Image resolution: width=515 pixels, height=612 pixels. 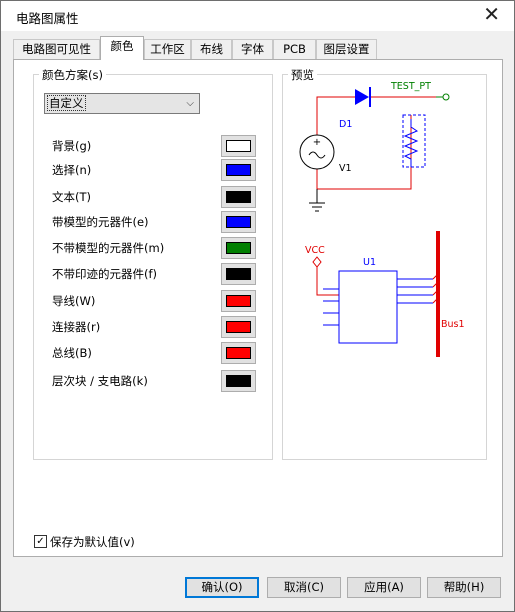 I want to click on tab-workspace: 工作区, so click(x=167, y=49).